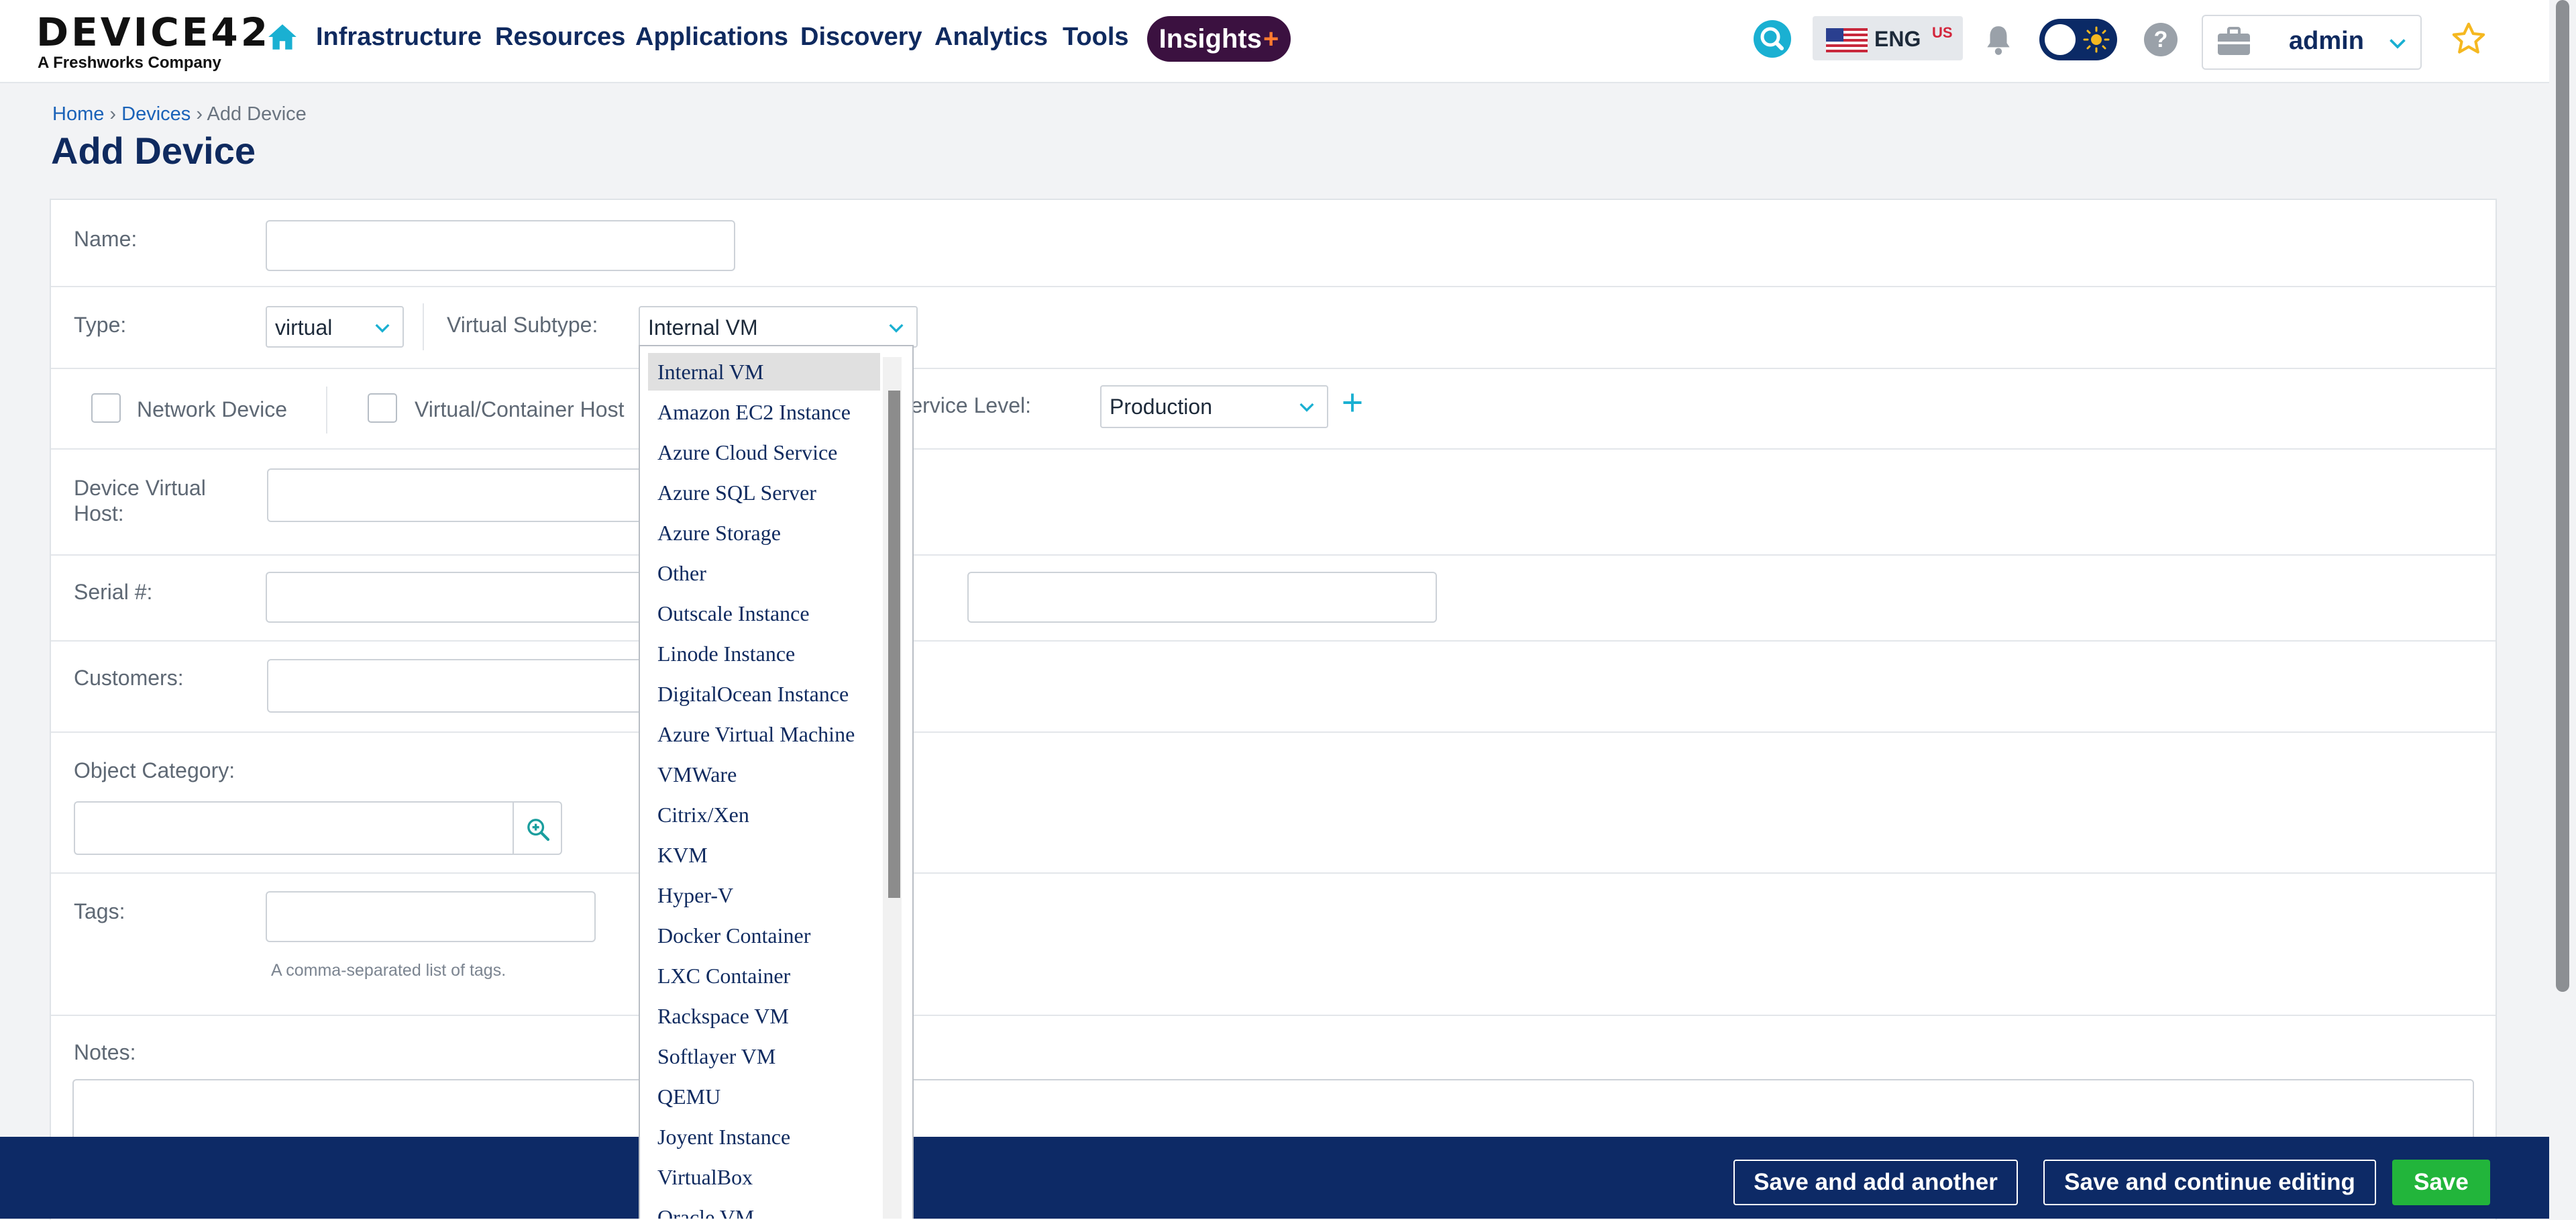  Describe the element at coordinates (2234, 41) in the screenshot. I see `briefcase-icon` at that location.